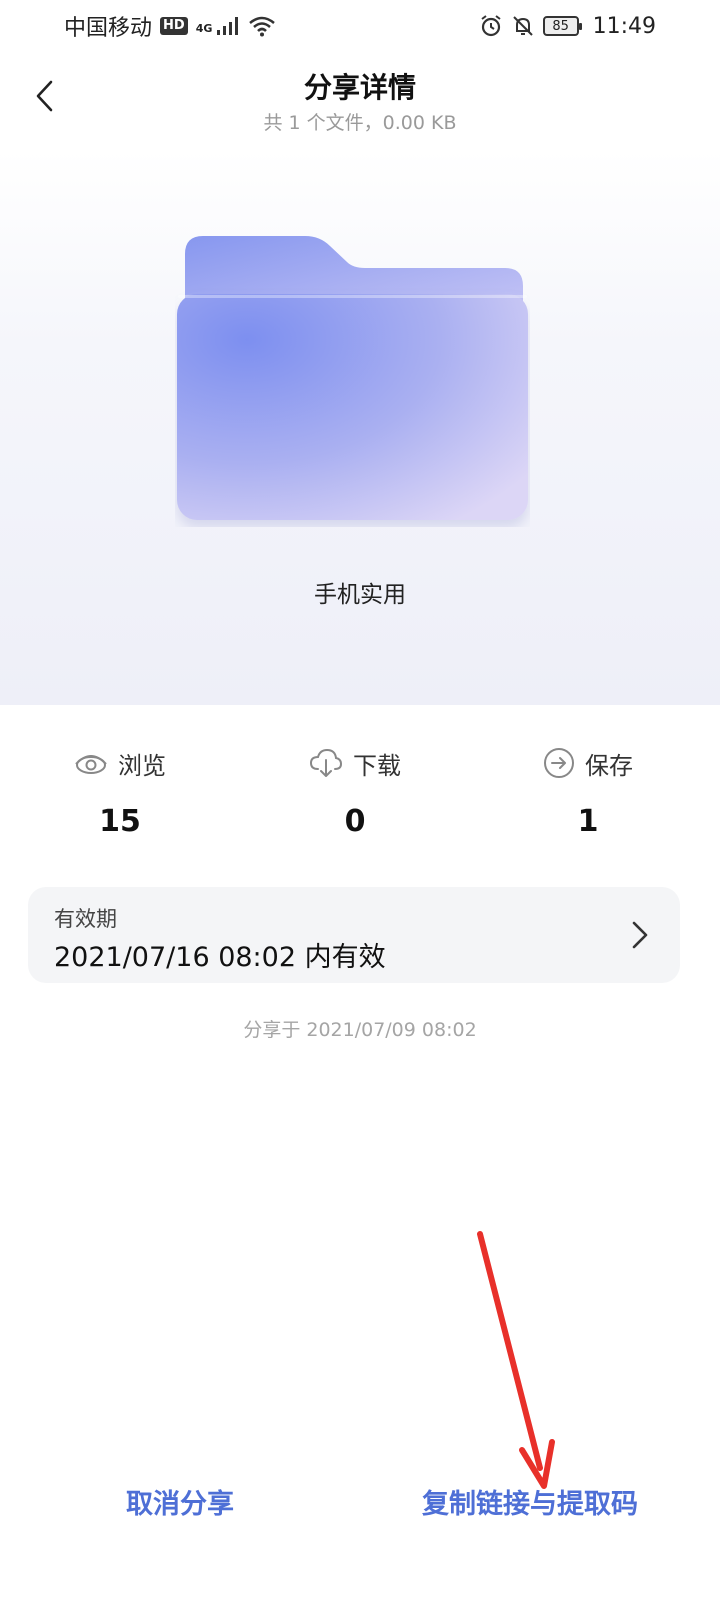 This screenshot has height=1600, width=720. I want to click on folder-thumbnail, so click(352, 379).